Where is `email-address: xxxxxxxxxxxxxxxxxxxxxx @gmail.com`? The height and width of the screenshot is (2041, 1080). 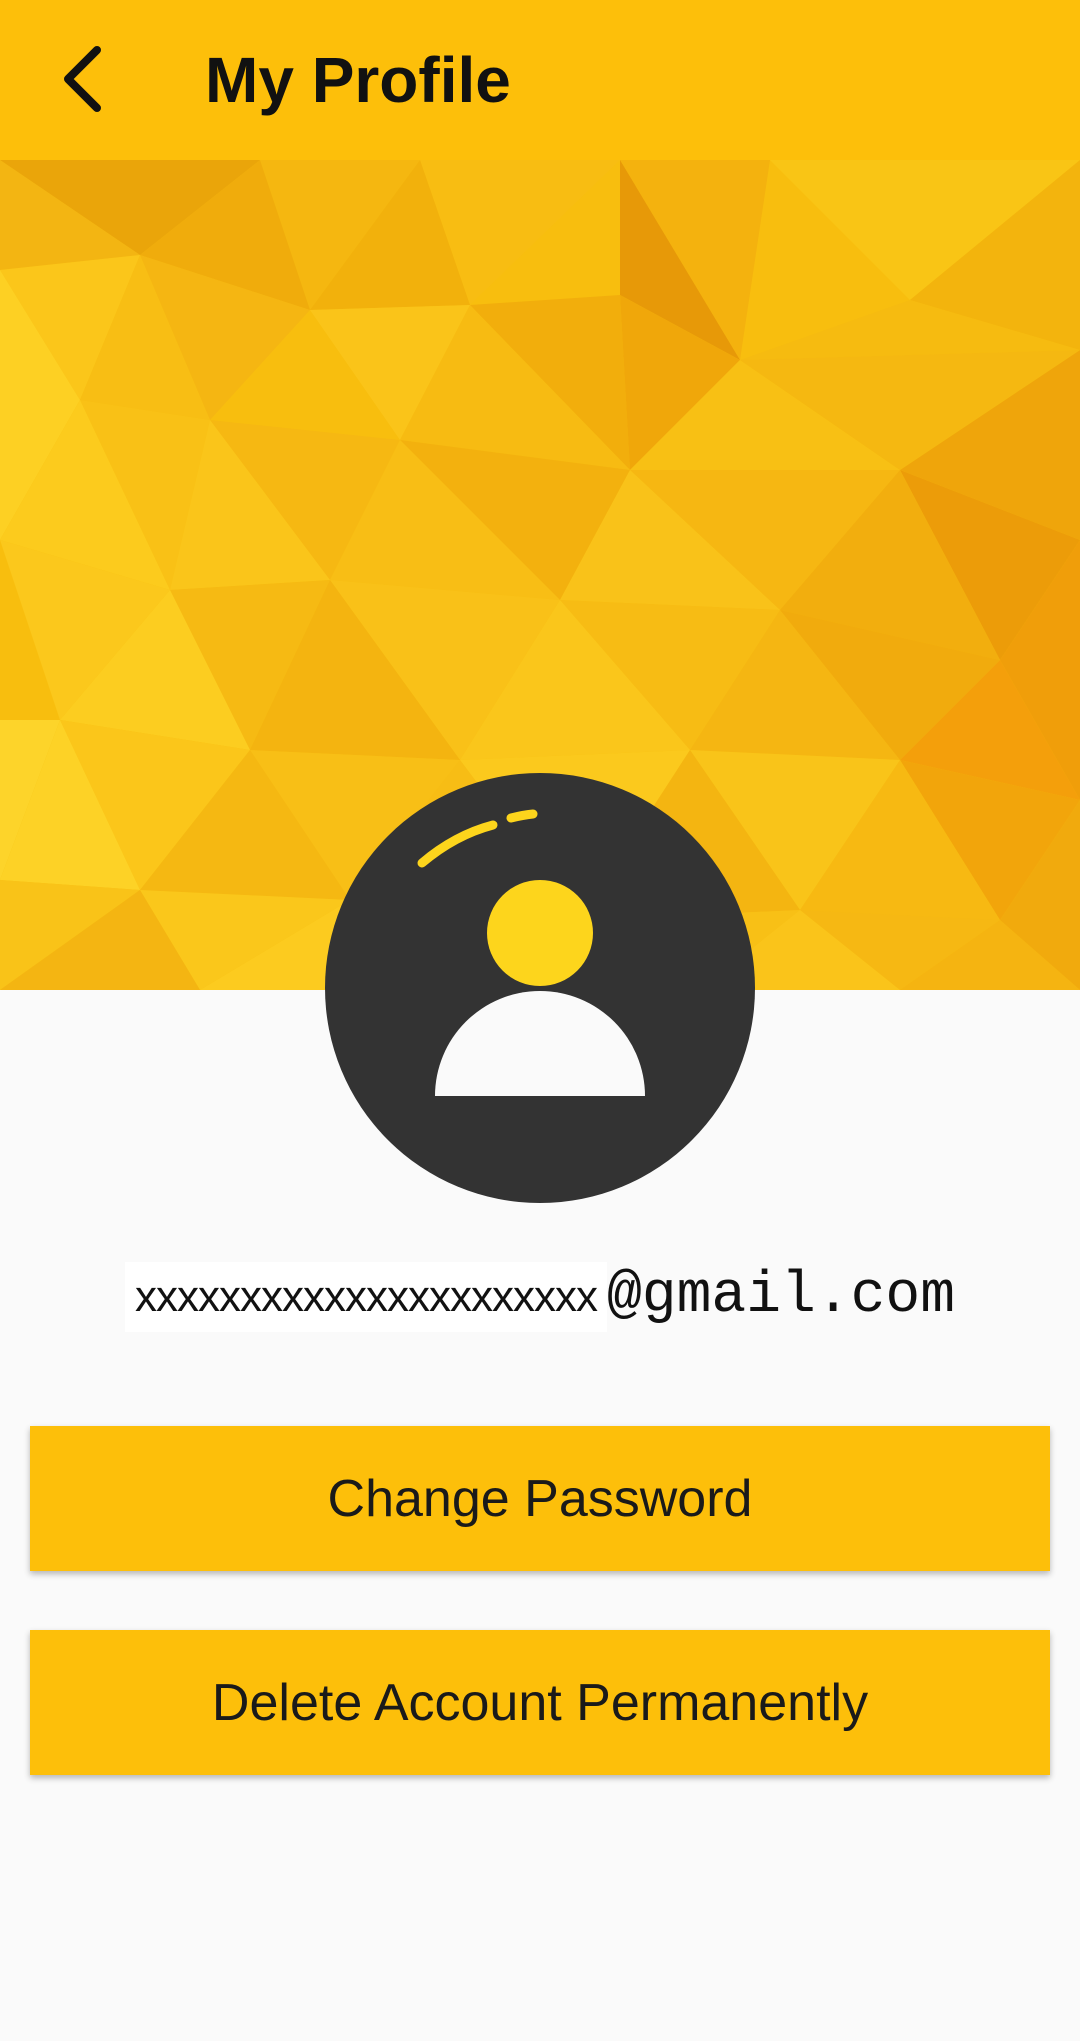
email-address: xxxxxxxxxxxxxxxxxxxxxx @gmail.com is located at coordinates (540, 1297).